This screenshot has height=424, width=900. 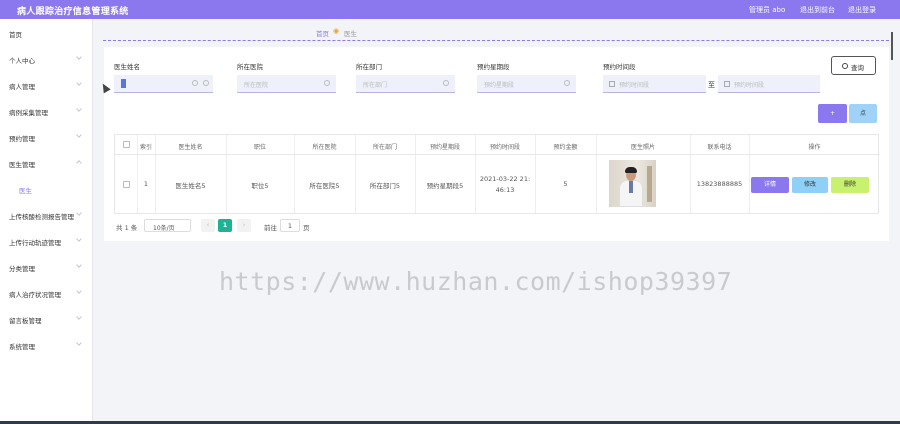 What do you see at coordinates (22, 269) in the screenshot?
I see `sidebar-item-label: 分类管理` at bounding box center [22, 269].